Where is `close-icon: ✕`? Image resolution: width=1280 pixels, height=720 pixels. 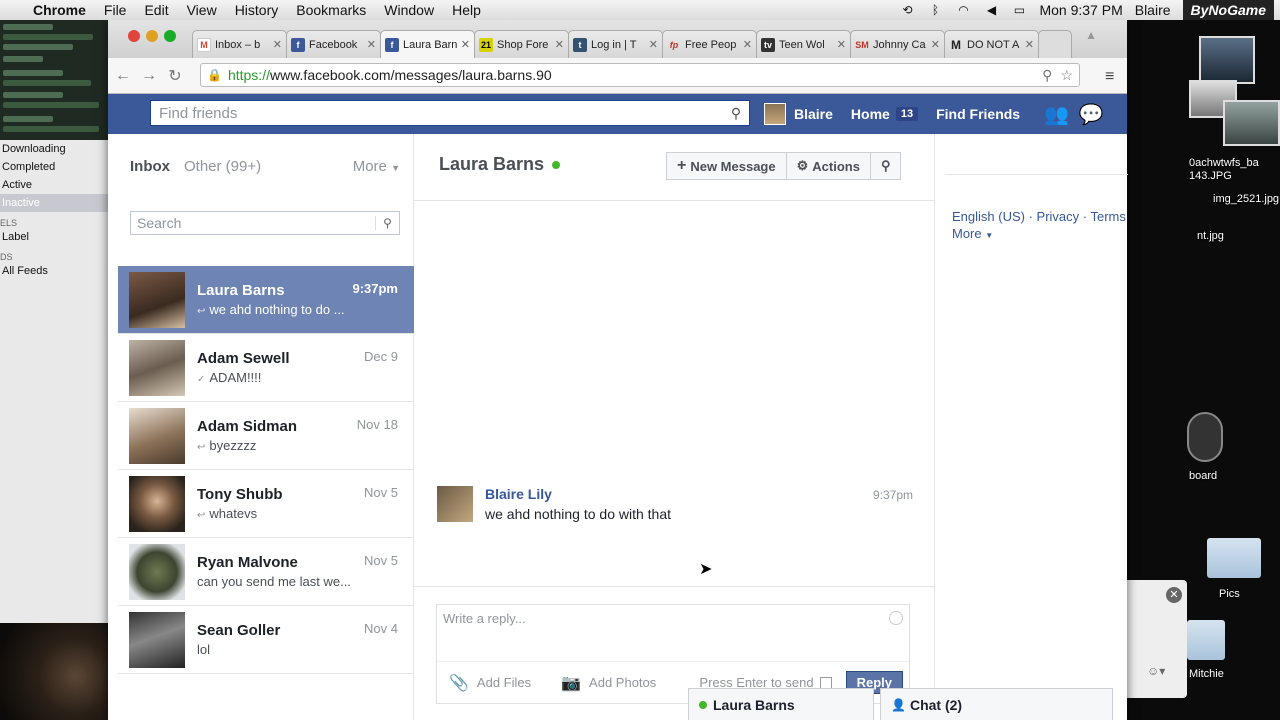 close-icon: ✕ is located at coordinates (1174, 595).